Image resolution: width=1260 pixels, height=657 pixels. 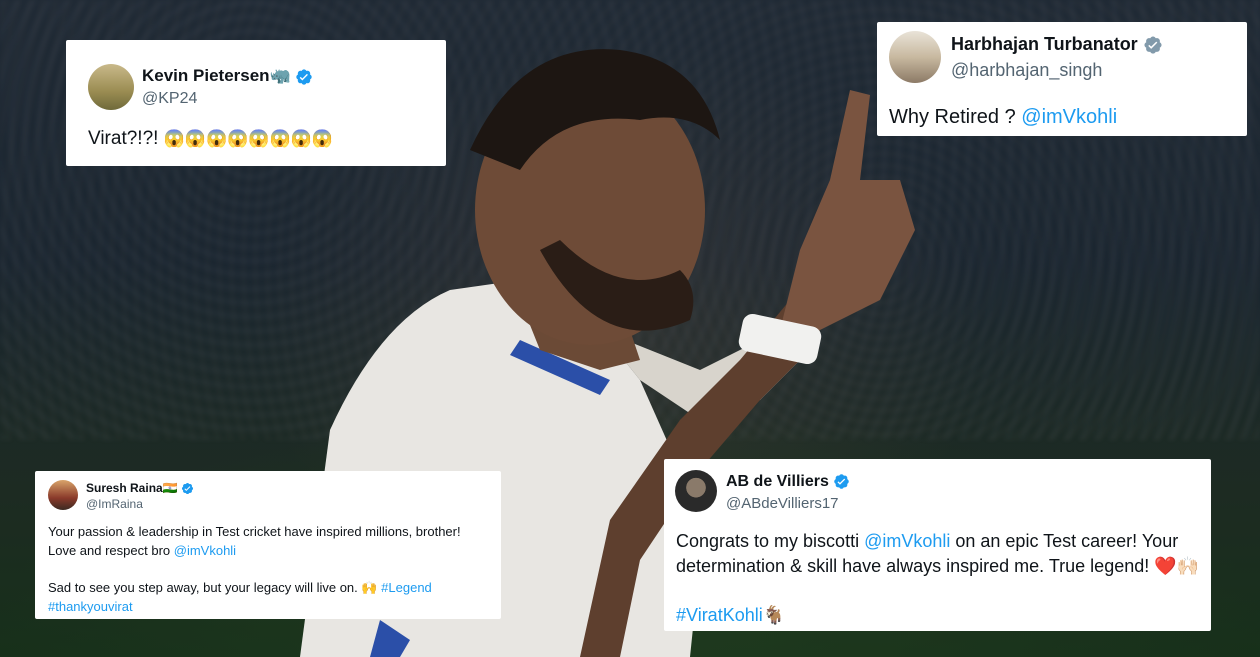 What do you see at coordinates (126, 138) in the screenshot?
I see `tweet-text-body: Virat?!?!` at bounding box center [126, 138].